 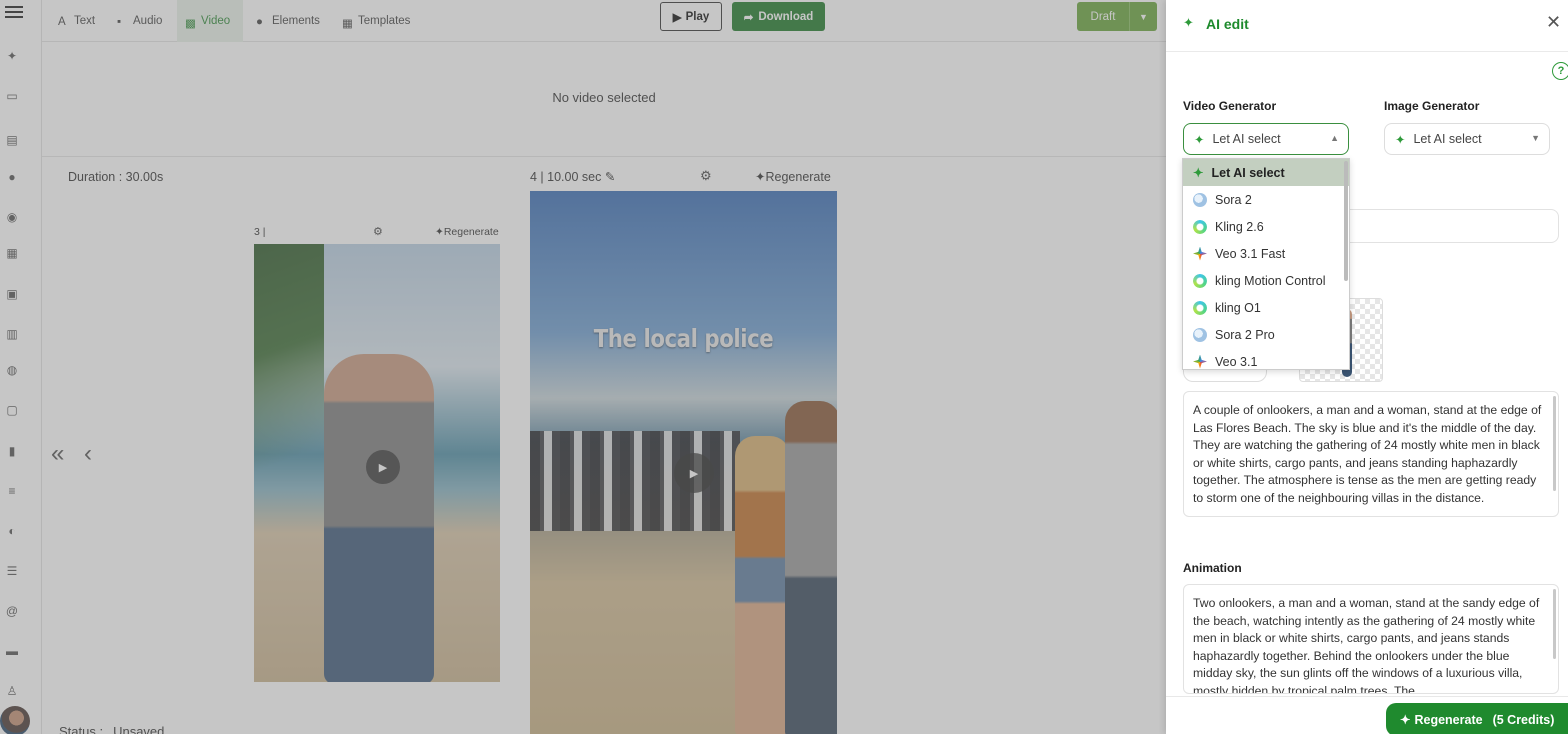 What do you see at coordinates (190, 24) in the screenshot?
I see `video-icon: ▩` at bounding box center [190, 24].